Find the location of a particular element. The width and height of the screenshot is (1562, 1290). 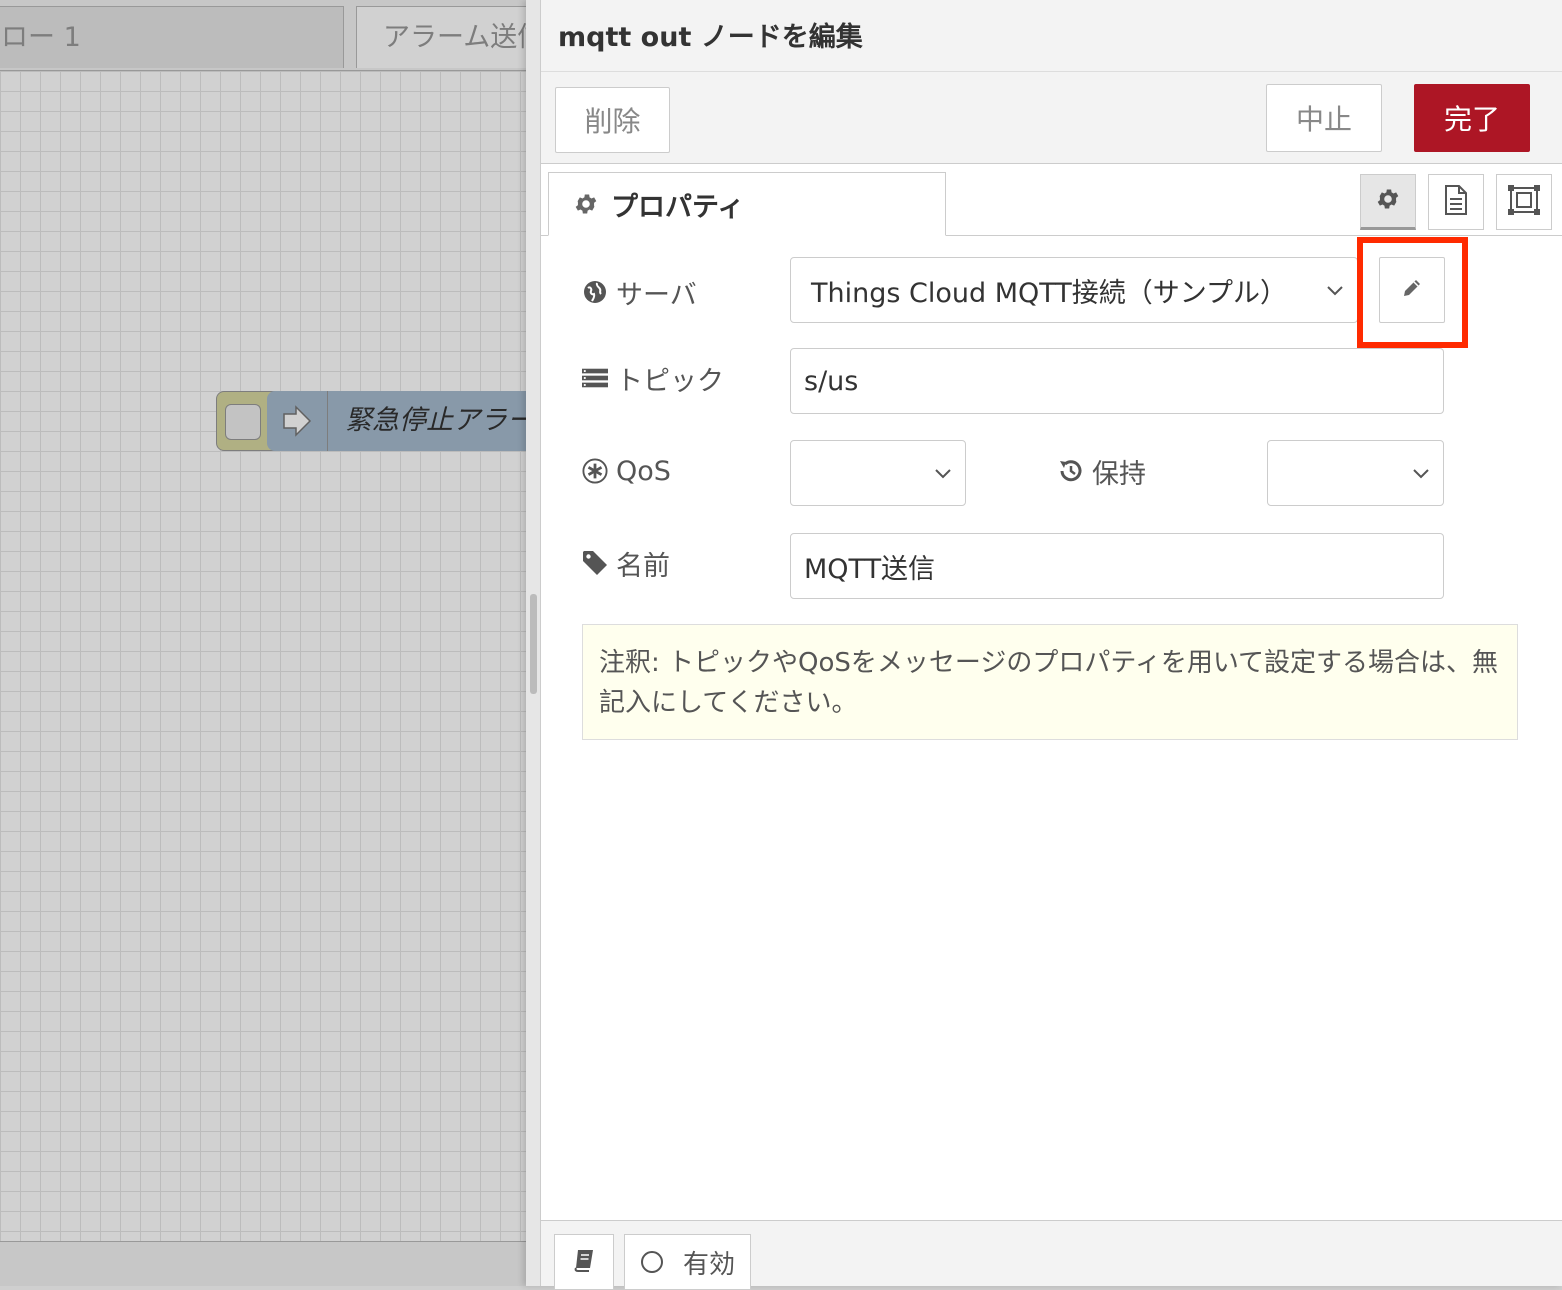

name-label-text: 名前 is located at coordinates (643, 566).